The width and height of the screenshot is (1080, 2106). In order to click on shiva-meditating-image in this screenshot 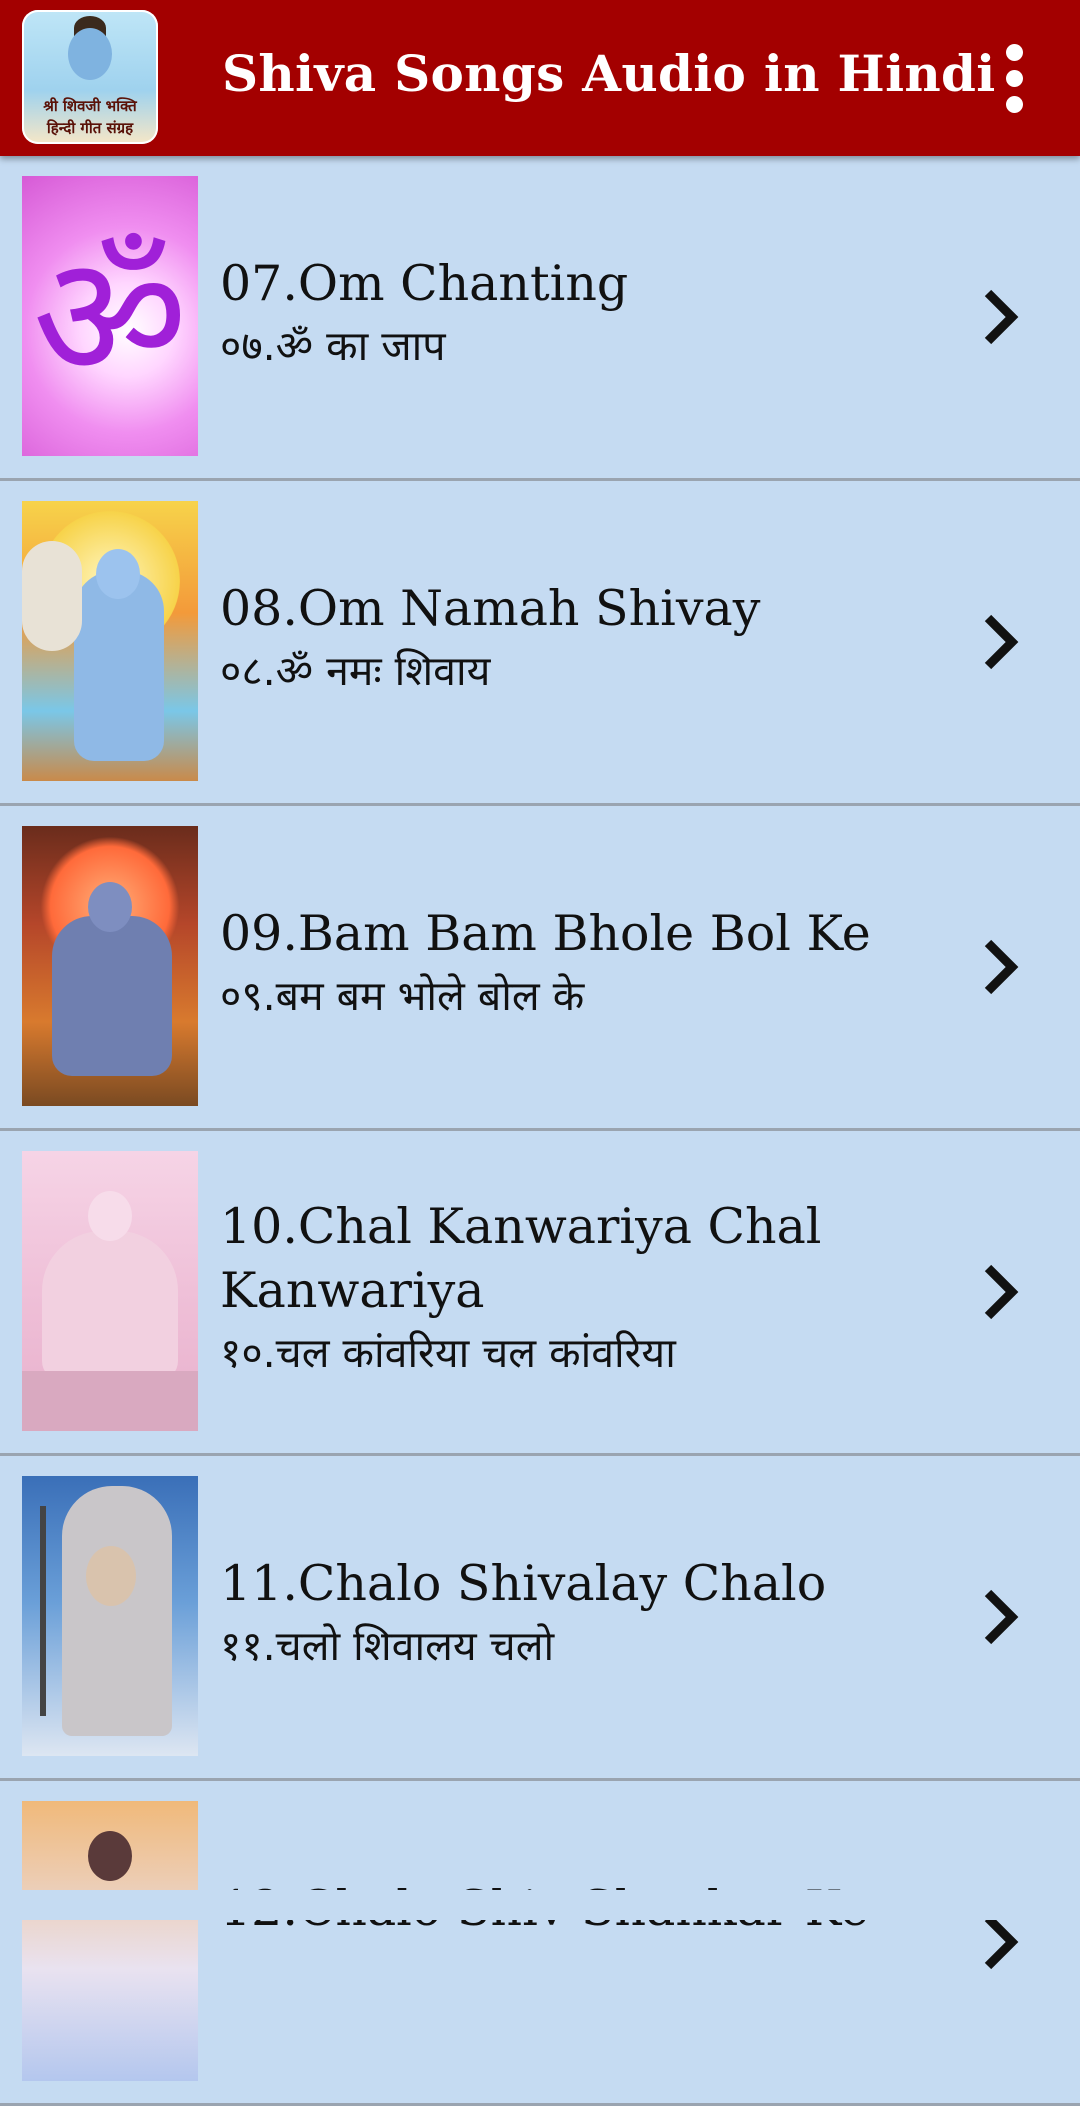, I will do `click(110, 966)`.